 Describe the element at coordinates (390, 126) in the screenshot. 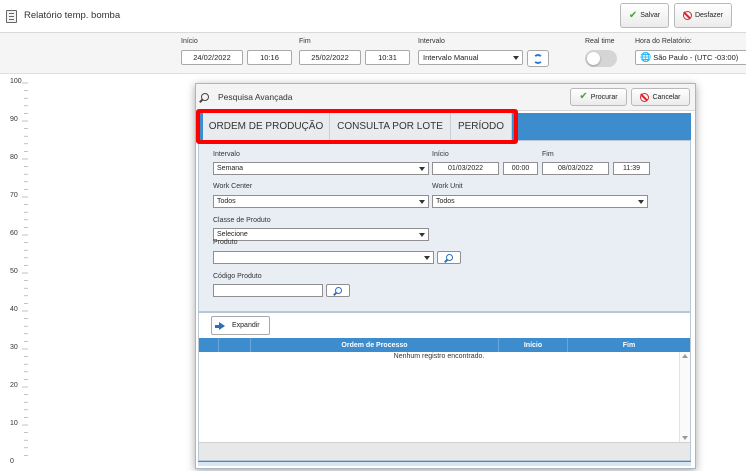

I see `tab-consulta-por-lote: CONSULTA POR LOTE` at that location.